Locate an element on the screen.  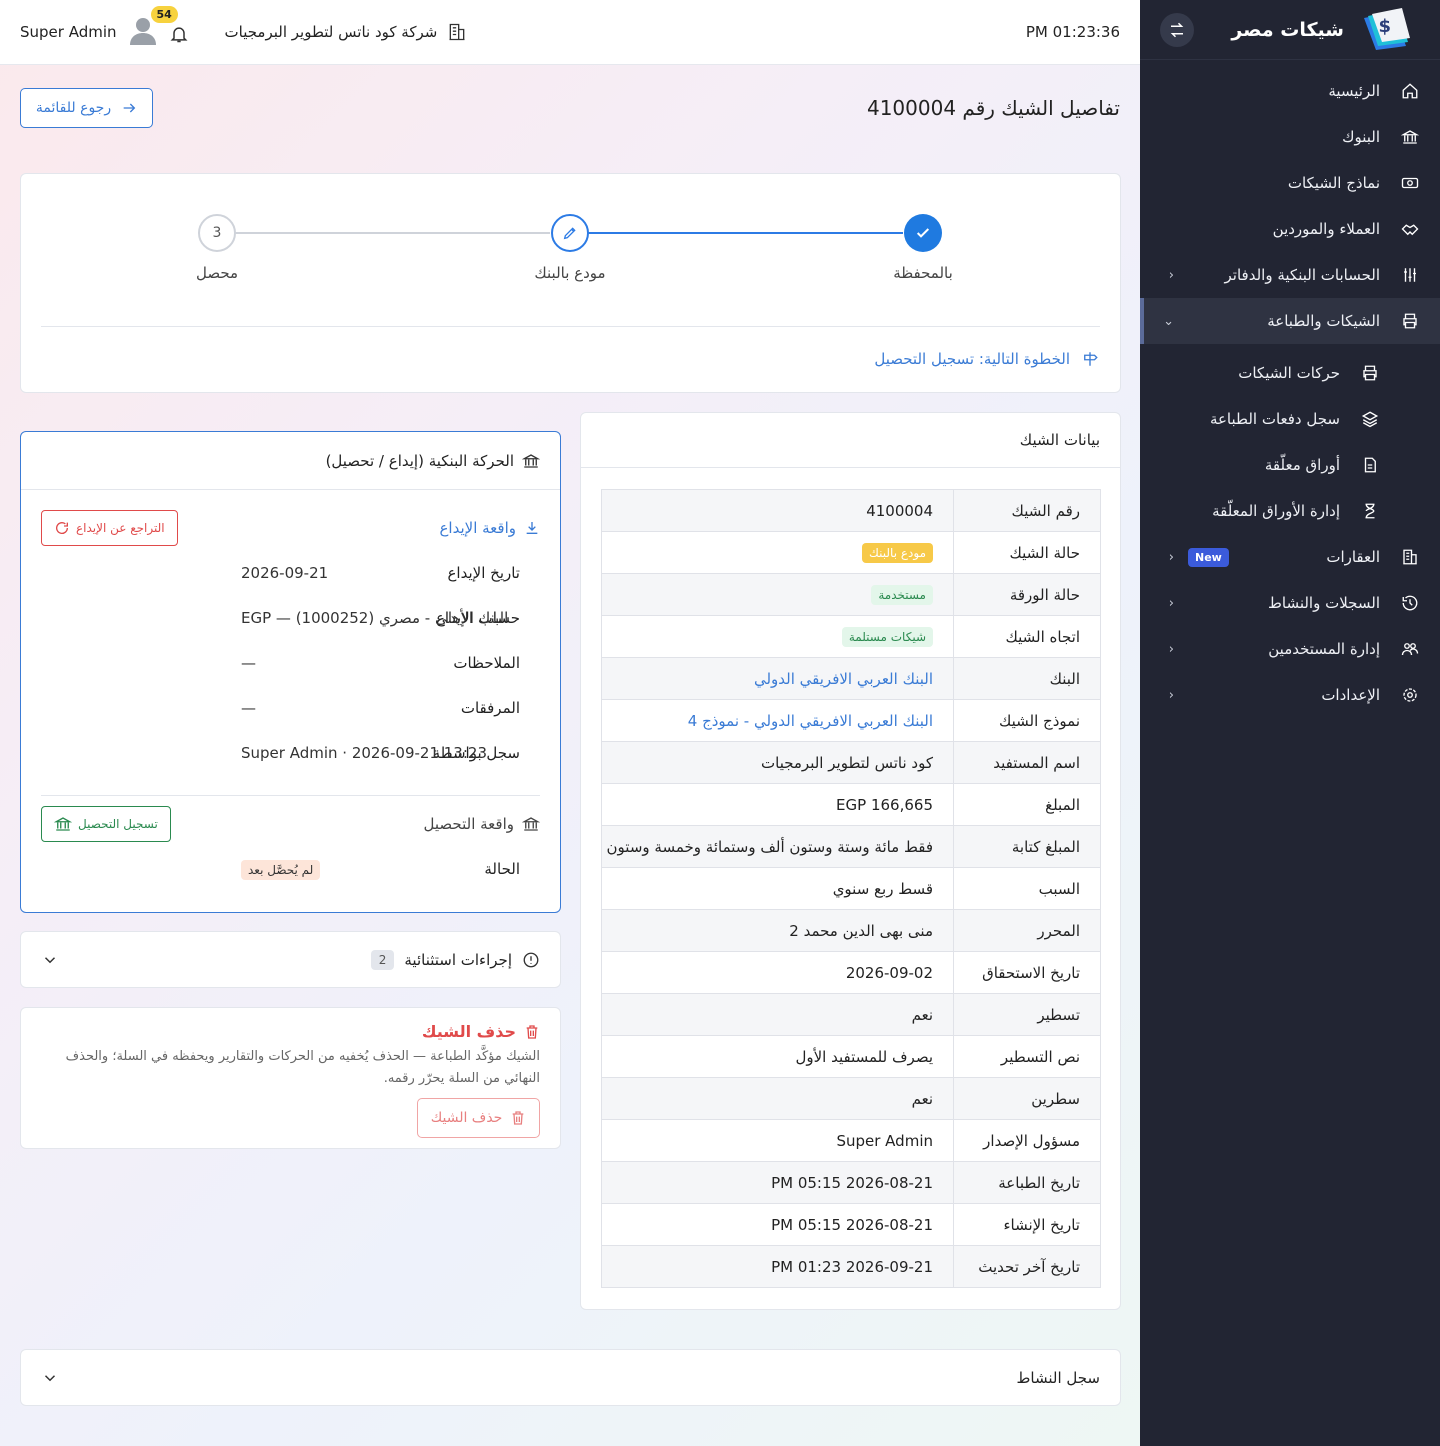
sidebar-subitem-pending-papers: أوراق معلّقة is located at coordinates (1290, 465).